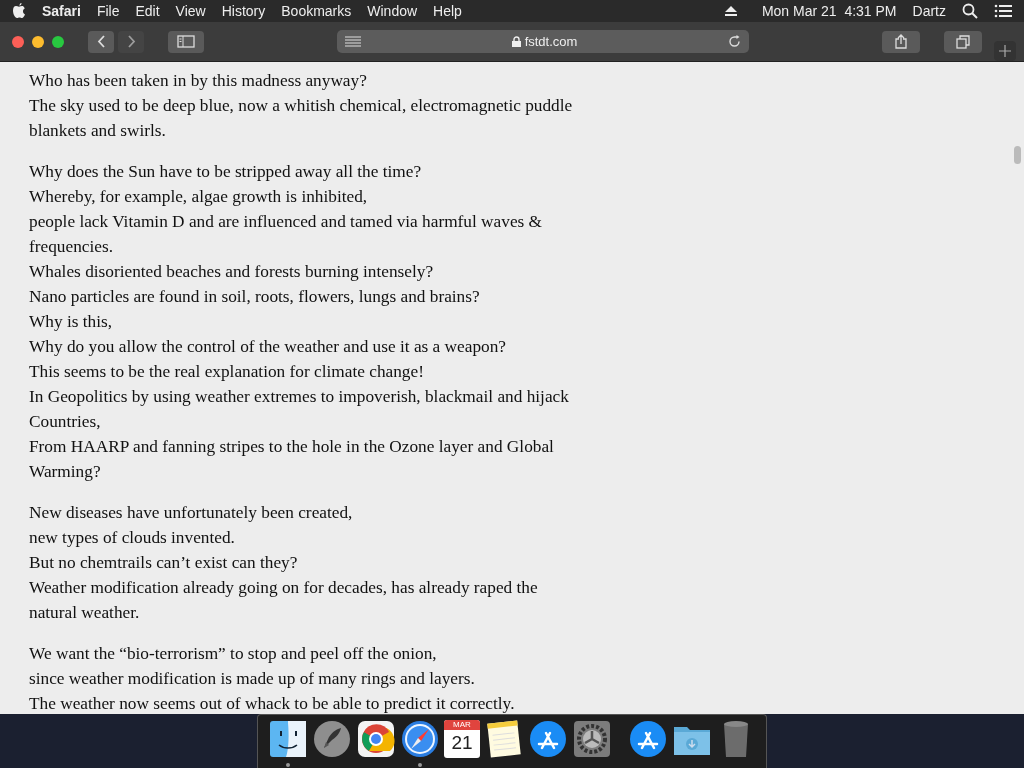 The width and height of the screenshot is (1024, 768). I want to click on text-line: Whales disoriented beaches and forests burning intensely?, so click(232, 272).